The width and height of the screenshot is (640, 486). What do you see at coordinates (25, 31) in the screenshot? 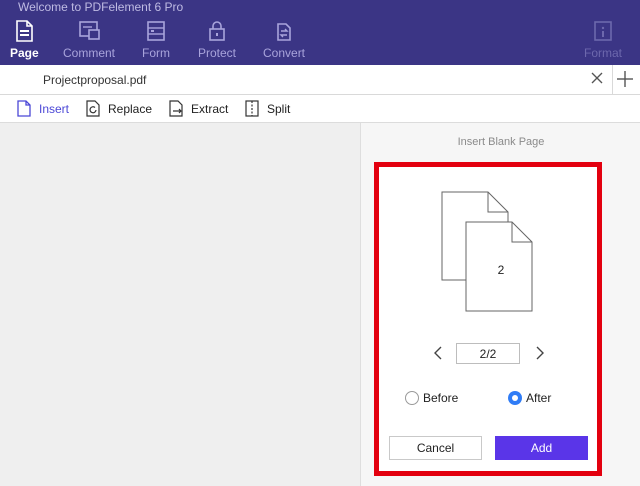
I see `page-icon` at bounding box center [25, 31].